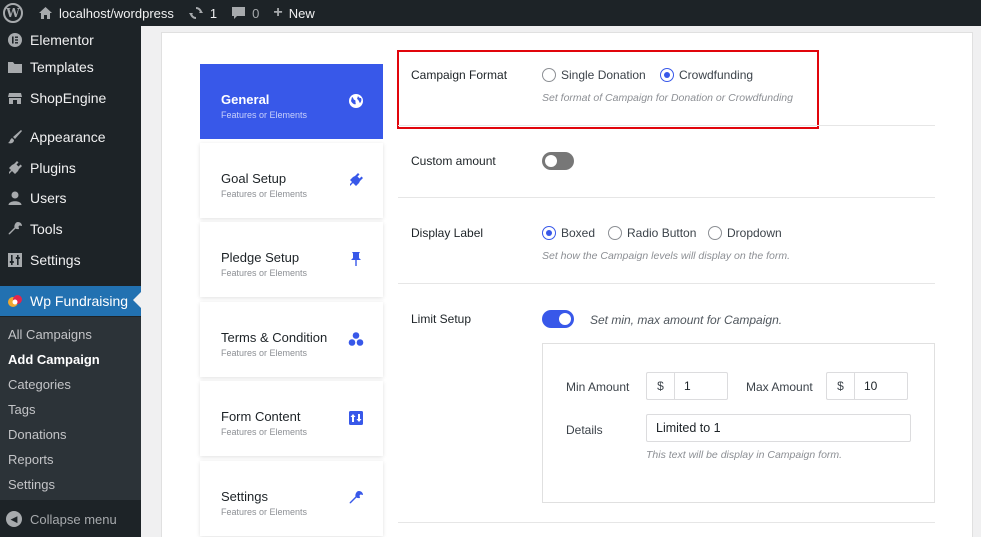  Describe the element at coordinates (202, 13) in the screenshot. I see `updates-link: 1` at that location.